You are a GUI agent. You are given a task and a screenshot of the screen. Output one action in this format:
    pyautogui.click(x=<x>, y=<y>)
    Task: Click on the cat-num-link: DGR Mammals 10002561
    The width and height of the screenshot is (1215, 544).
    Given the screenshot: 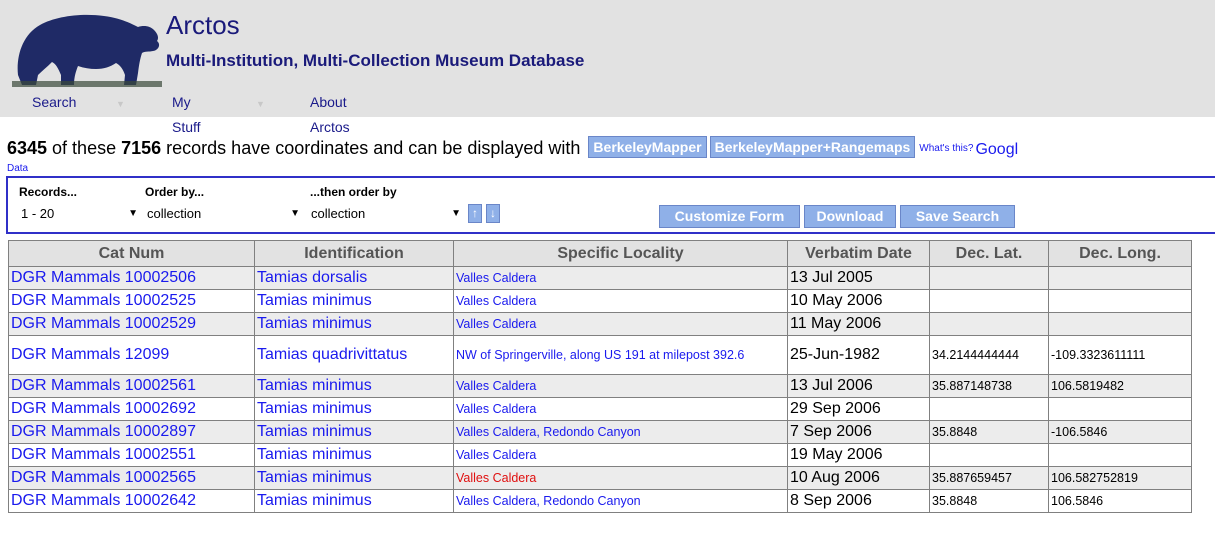 What is the action you would take?
    pyautogui.click(x=131, y=386)
    